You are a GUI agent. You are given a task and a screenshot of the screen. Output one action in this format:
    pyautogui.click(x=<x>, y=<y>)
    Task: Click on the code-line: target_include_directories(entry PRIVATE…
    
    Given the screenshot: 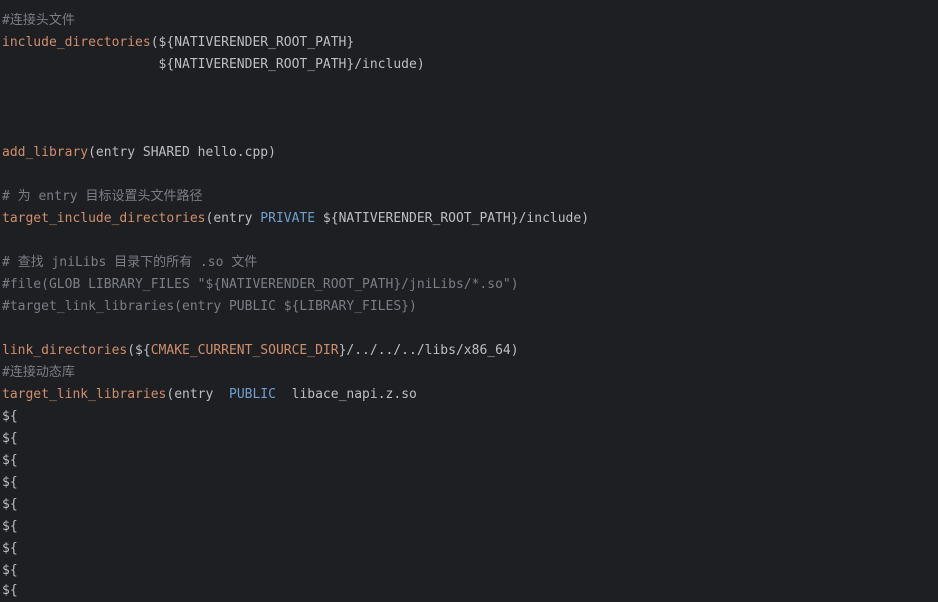 What is the action you would take?
    pyautogui.click(x=295, y=219)
    